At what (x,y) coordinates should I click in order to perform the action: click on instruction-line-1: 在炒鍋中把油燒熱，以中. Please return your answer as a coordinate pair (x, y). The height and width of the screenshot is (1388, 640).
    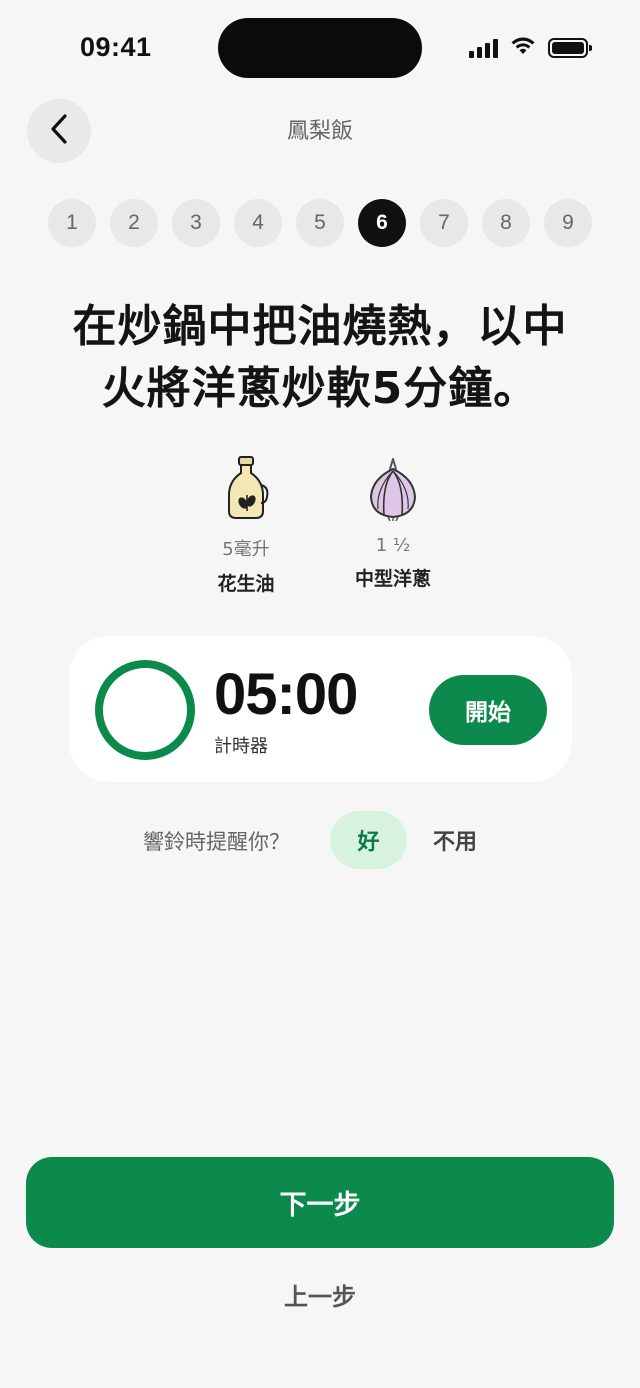
    Looking at the image, I should click on (320, 326).